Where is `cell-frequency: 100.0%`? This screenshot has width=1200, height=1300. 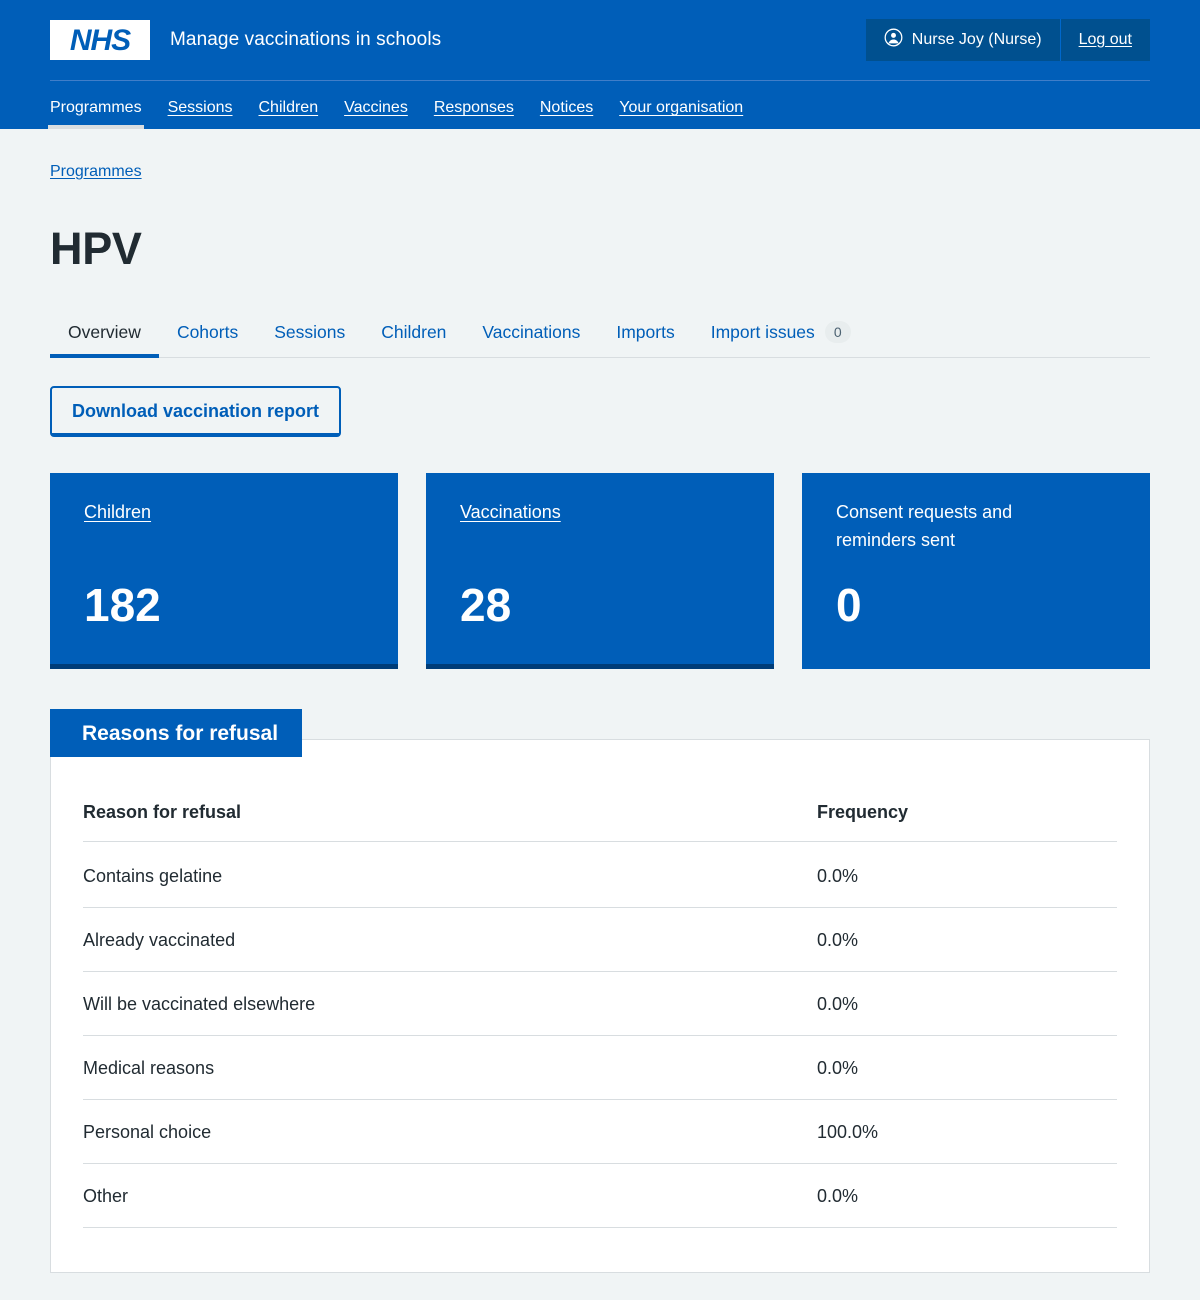
cell-frequency: 100.0% is located at coordinates (967, 1131).